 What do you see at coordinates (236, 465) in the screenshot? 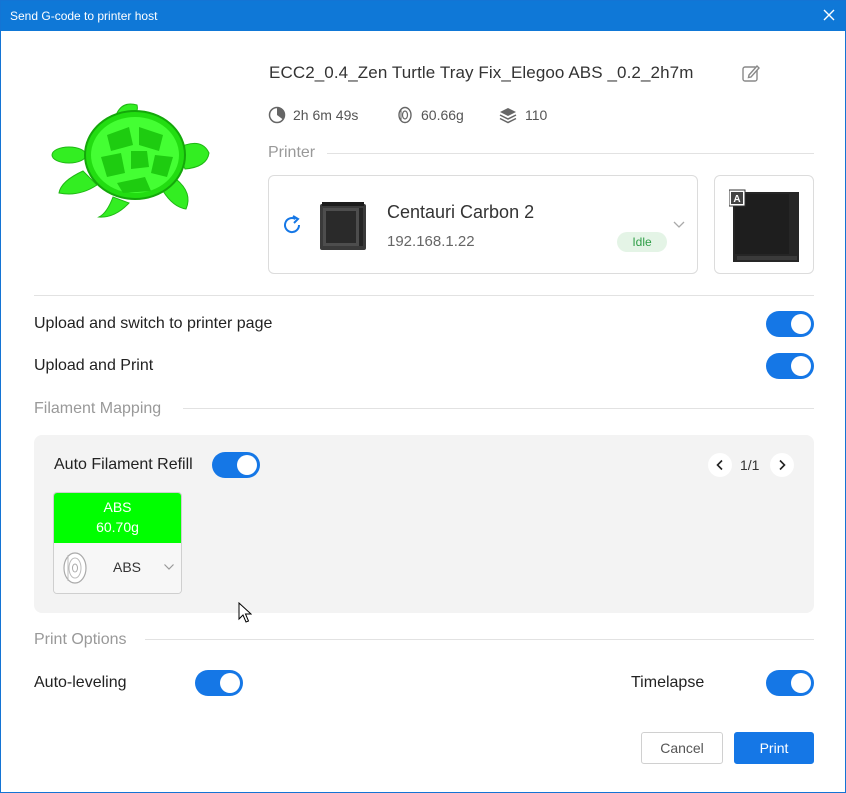
I see `auto-refill-toggle` at bounding box center [236, 465].